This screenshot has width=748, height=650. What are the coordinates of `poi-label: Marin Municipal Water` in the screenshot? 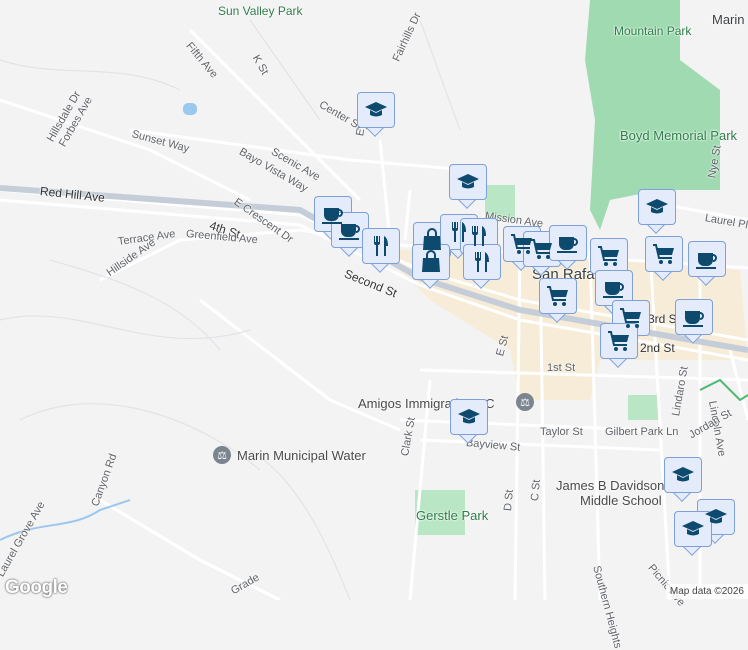 It's located at (301, 455).